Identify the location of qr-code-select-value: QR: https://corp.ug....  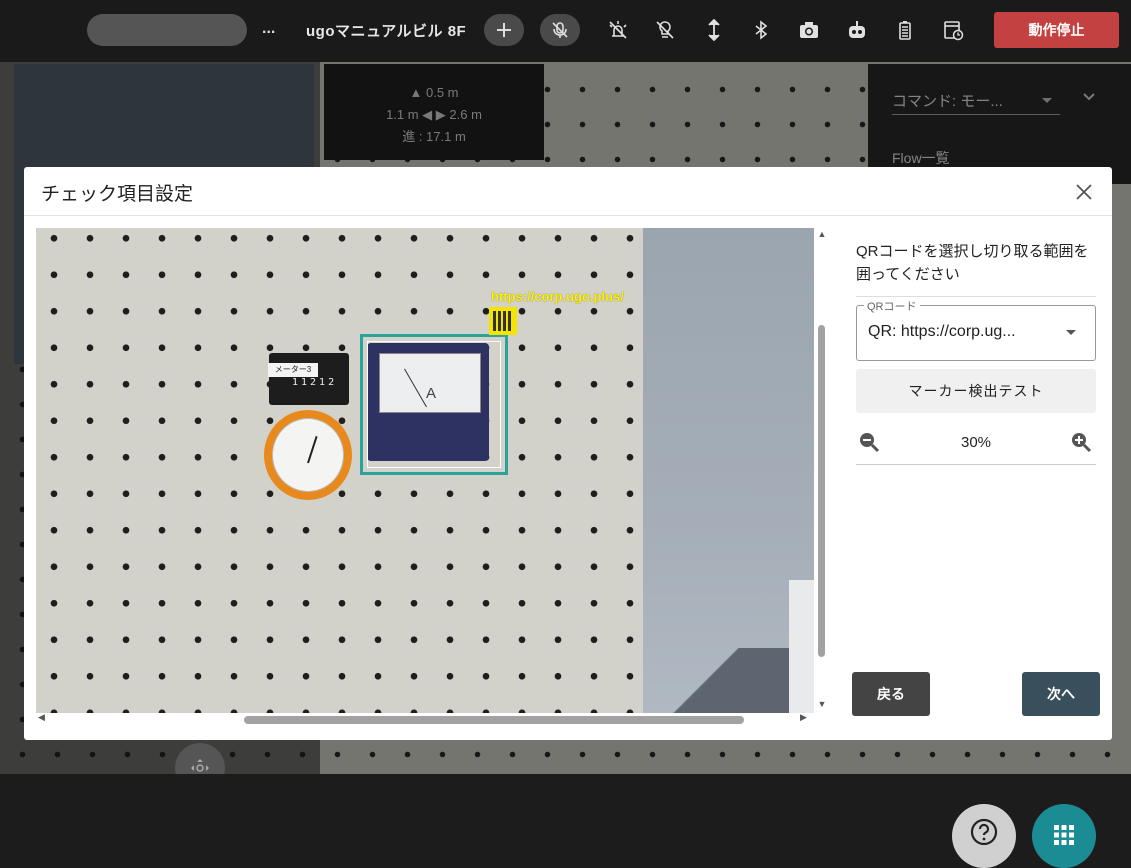
(942, 331).